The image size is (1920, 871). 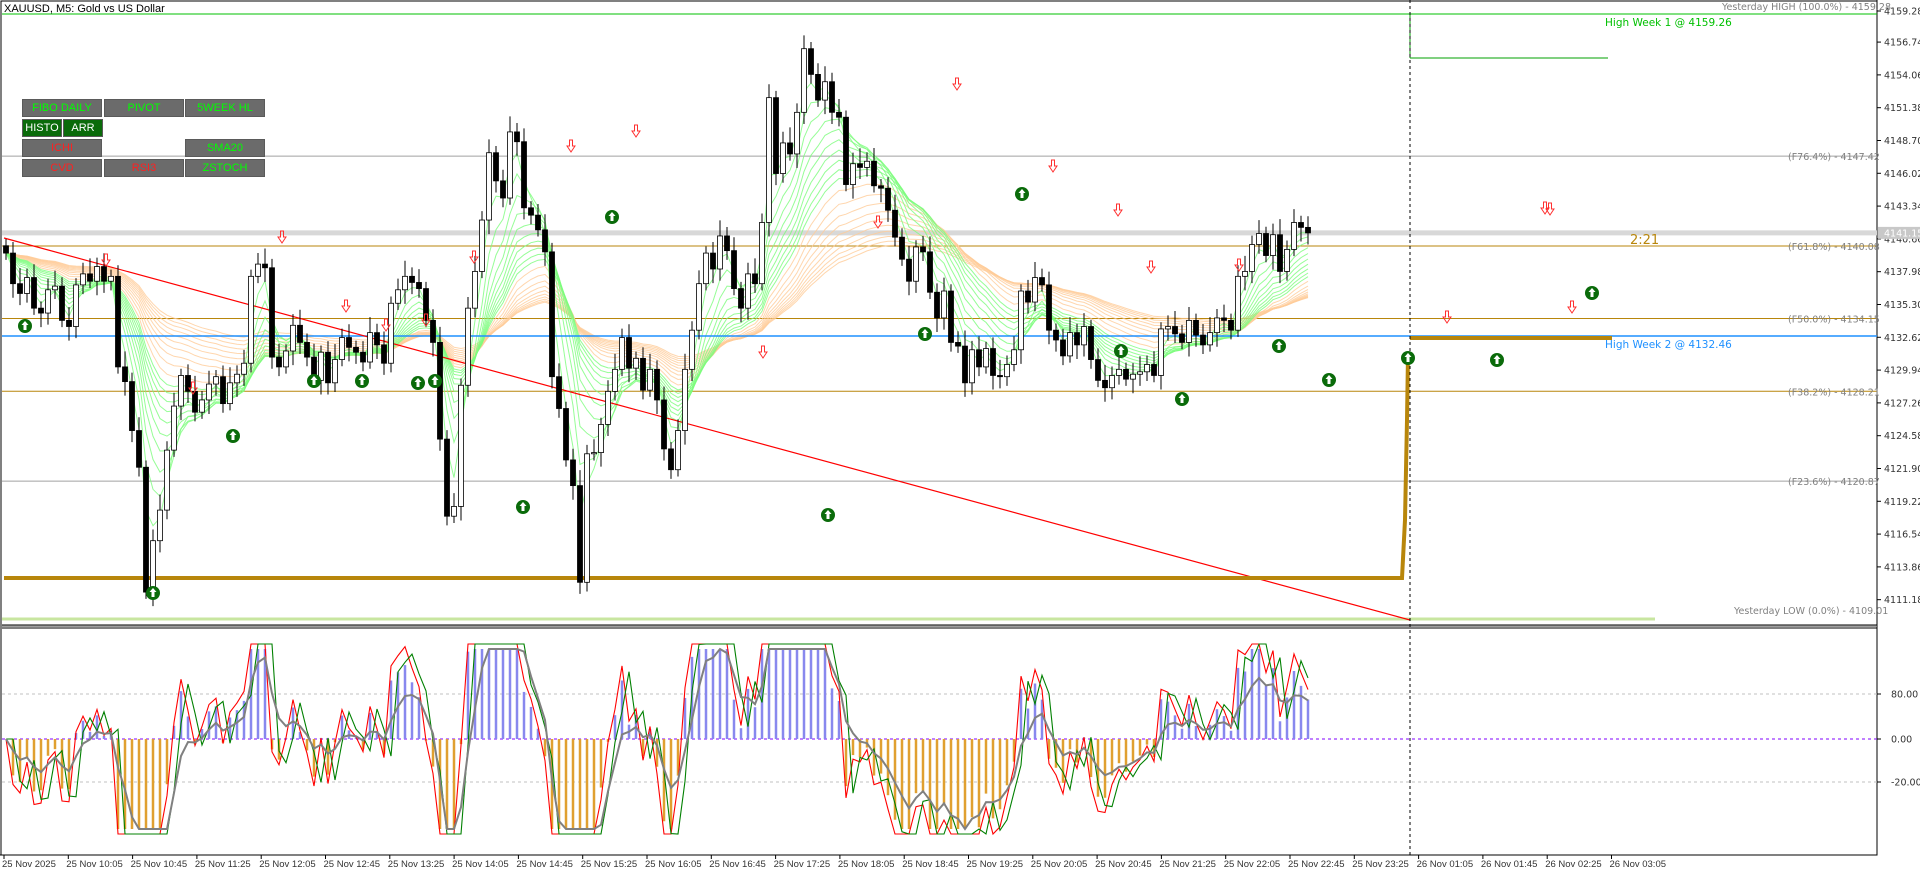 What do you see at coordinates (62, 168) in the screenshot?
I see `button-cvd: CVD` at bounding box center [62, 168].